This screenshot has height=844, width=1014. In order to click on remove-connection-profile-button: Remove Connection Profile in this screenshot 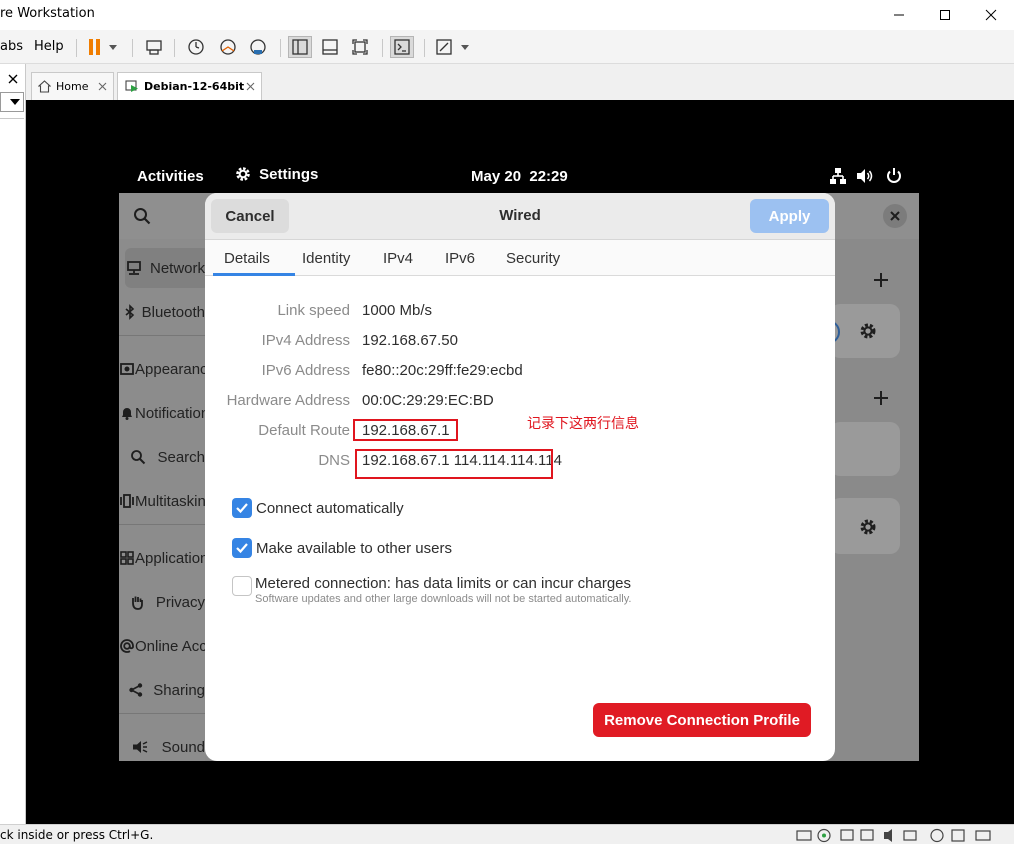, I will do `click(702, 720)`.